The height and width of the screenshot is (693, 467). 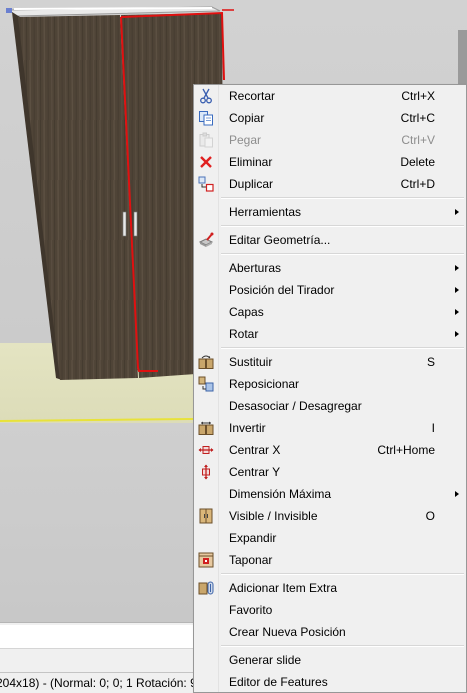 I want to click on copy-icon, so click(x=206, y=118).